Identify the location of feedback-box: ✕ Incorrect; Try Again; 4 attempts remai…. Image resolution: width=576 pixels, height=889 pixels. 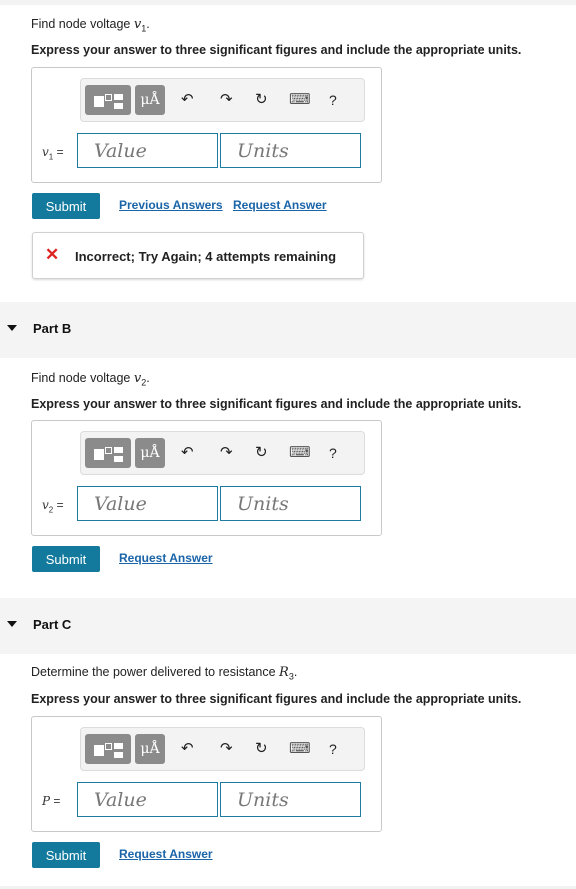
(198, 255).